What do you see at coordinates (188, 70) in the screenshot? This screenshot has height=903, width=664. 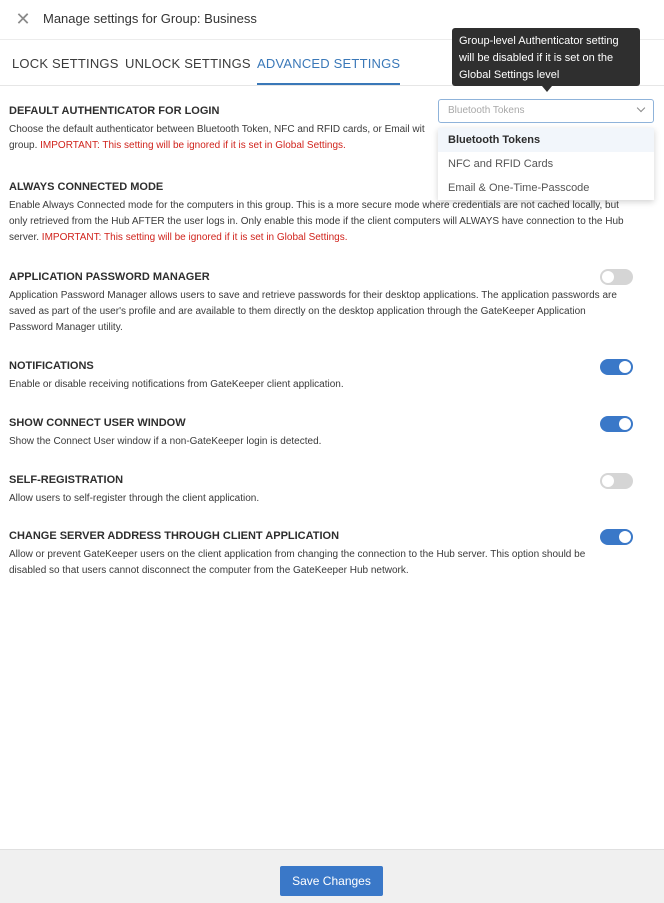 I see `tab-unlock-settings: UNLOCK SETTINGS` at bounding box center [188, 70].